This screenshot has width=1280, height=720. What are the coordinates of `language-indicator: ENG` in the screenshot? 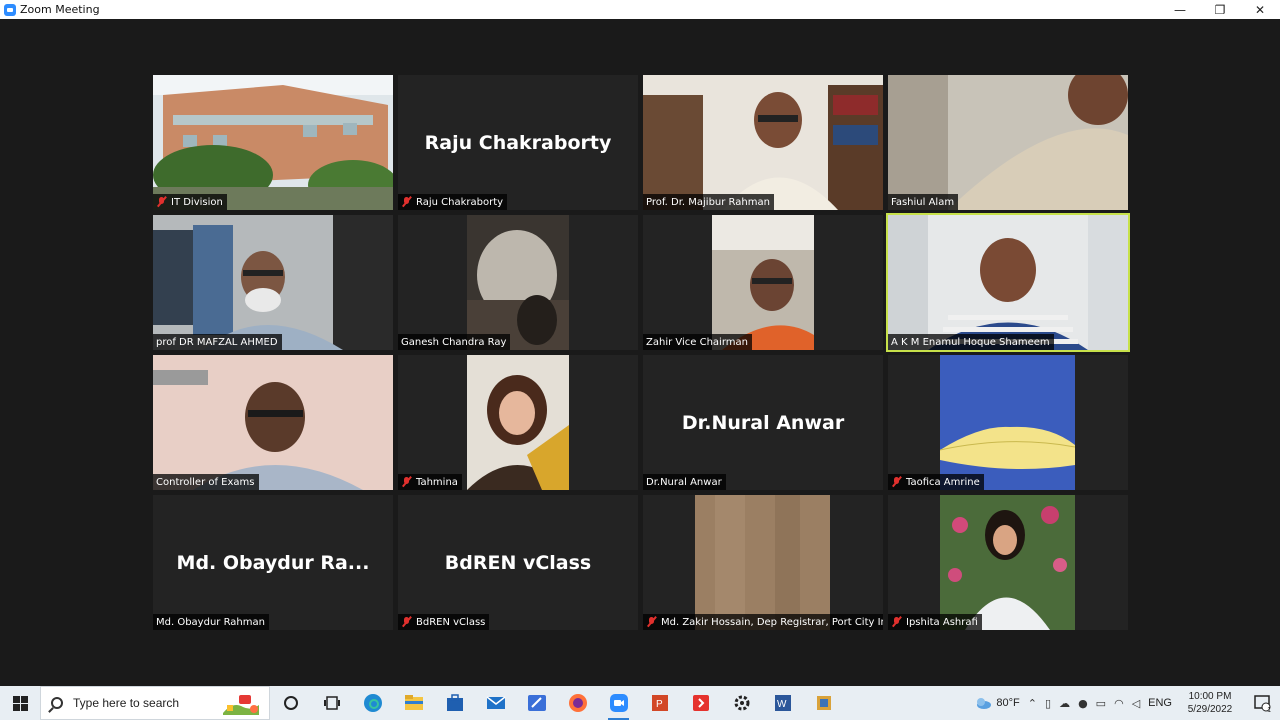 It's located at (1160, 703).